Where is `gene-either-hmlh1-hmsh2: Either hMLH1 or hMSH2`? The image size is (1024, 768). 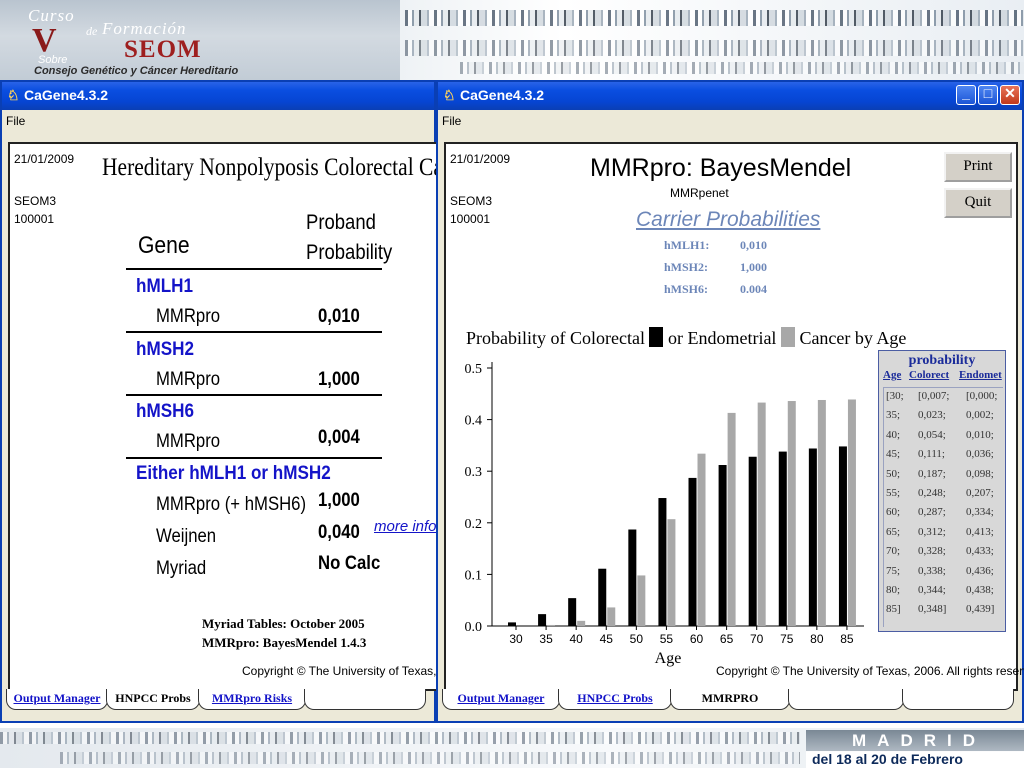 gene-either-hmlh1-hmsh2: Either hMLH1 or hMSH2 is located at coordinates (233, 473).